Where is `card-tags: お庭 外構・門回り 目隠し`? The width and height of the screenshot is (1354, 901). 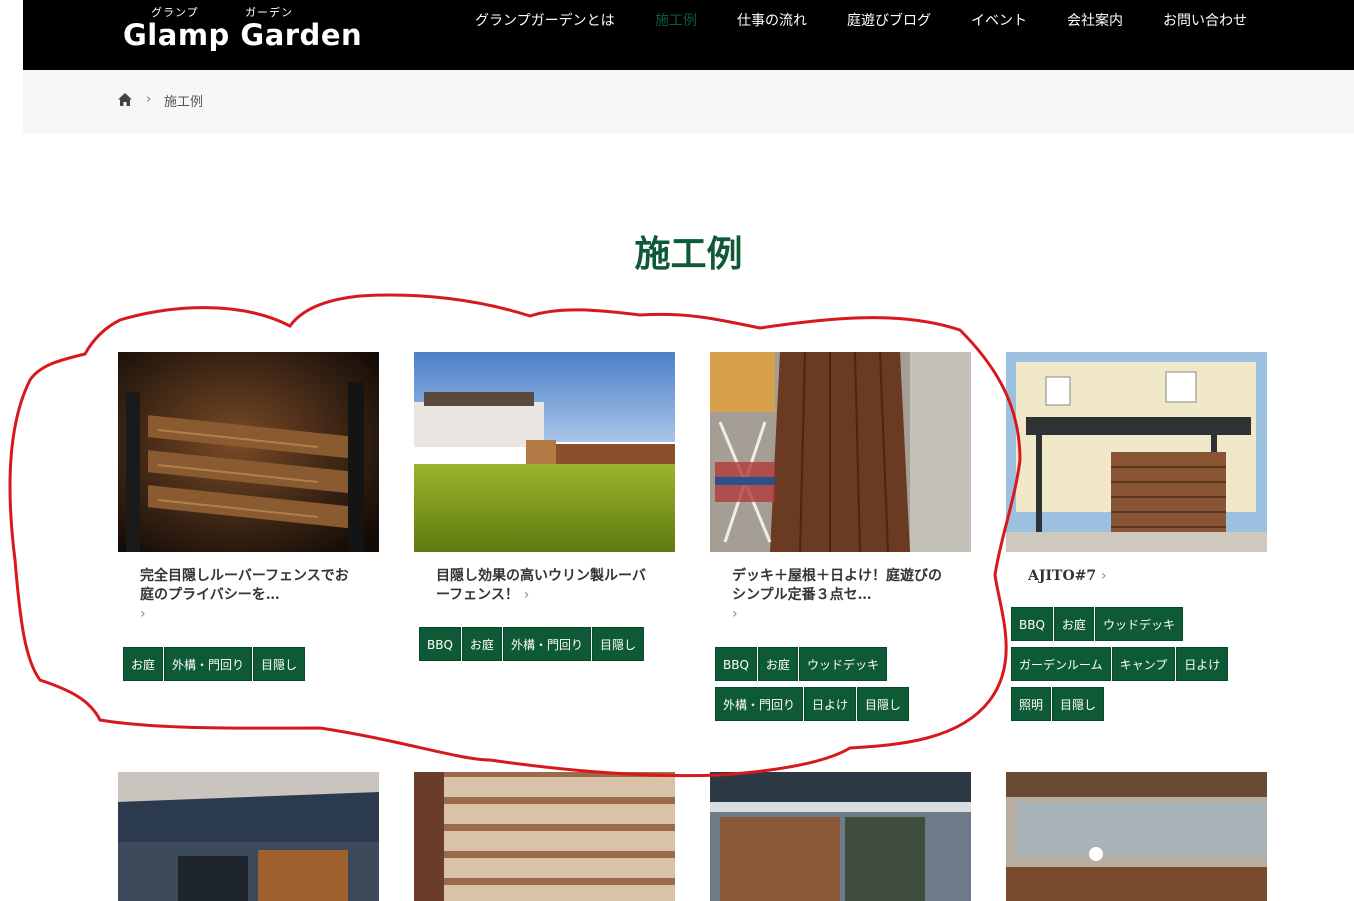
card-tags: お庭 外構・門回り 目隠し is located at coordinates (251, 667).